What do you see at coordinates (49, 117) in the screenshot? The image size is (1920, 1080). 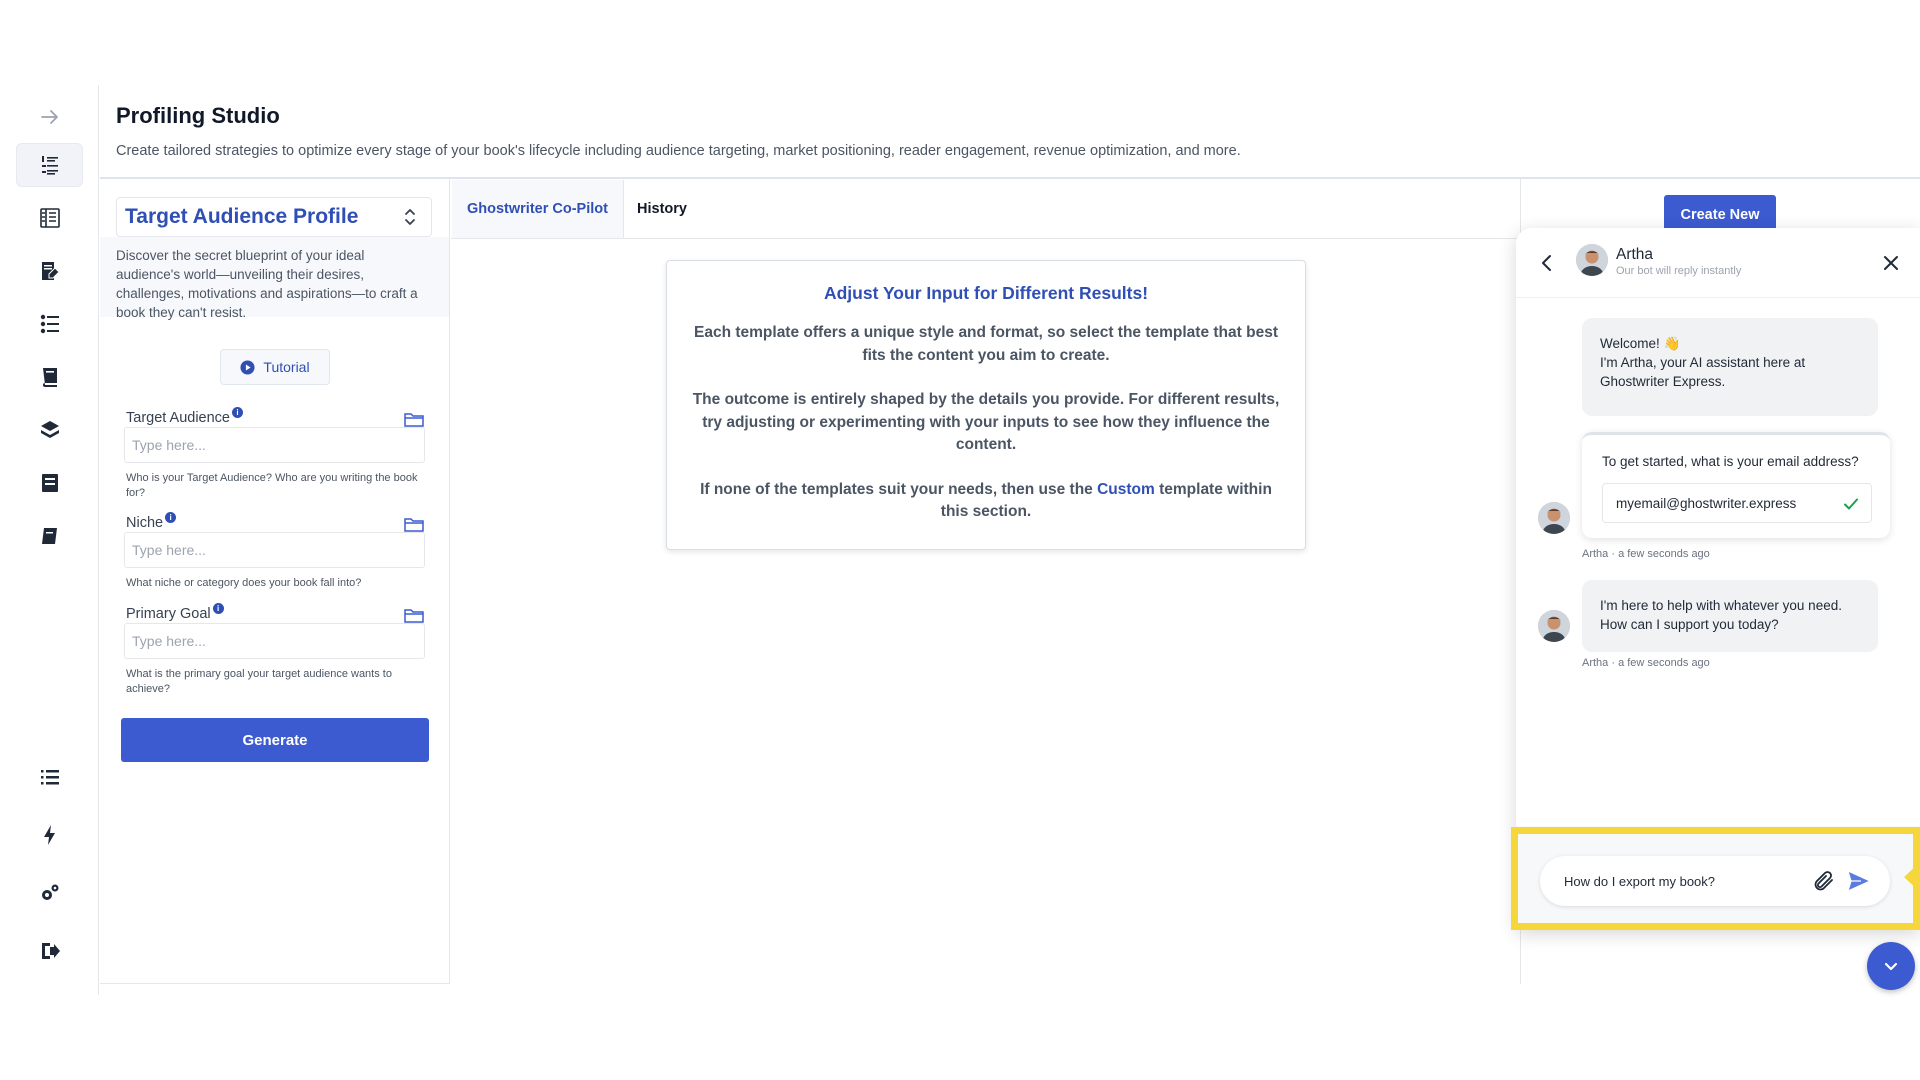 I see `arrow-right-icon` at bounding box center [49, 117].